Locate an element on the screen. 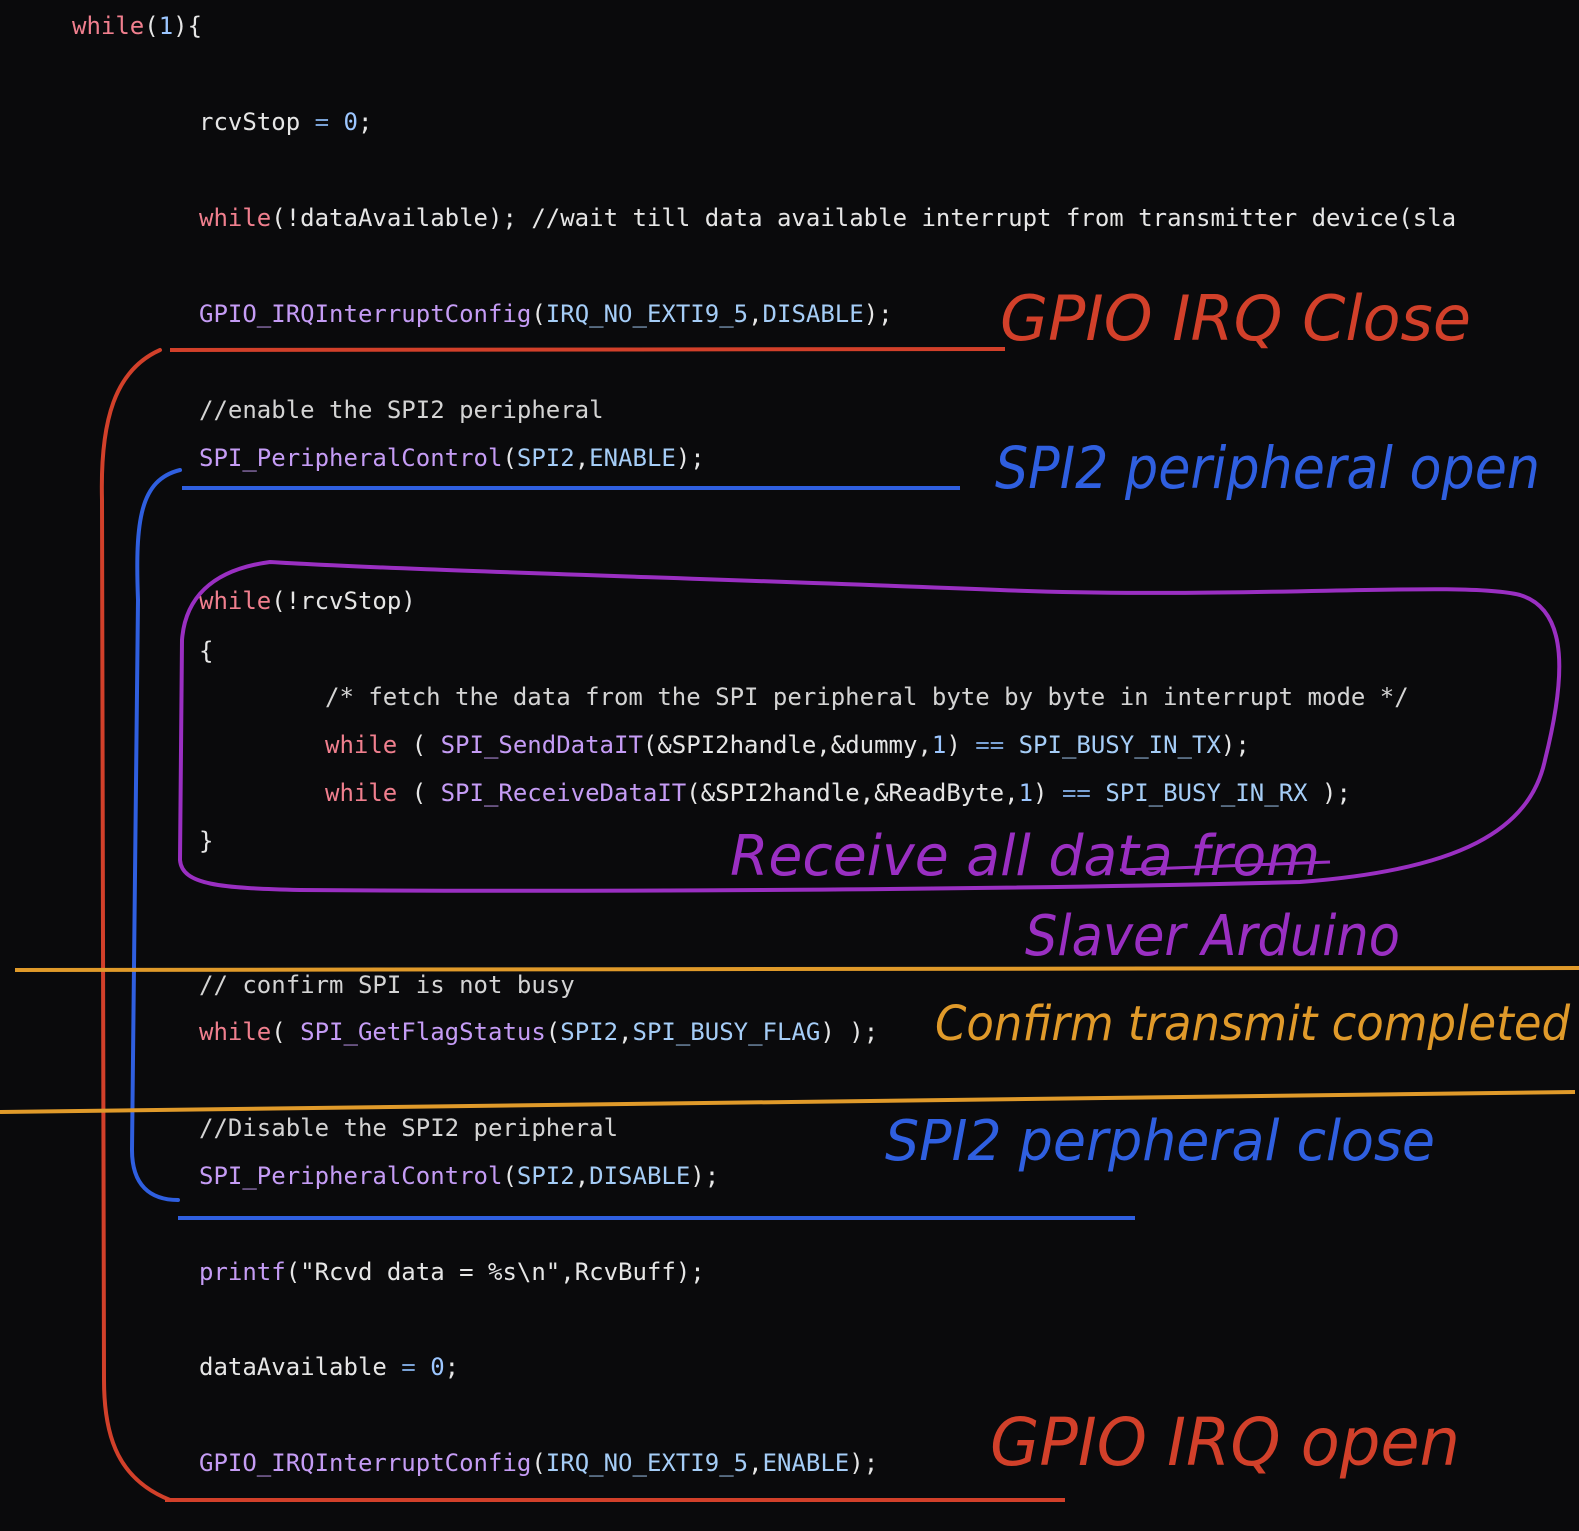 Image resolution: width=1579 pixels, height=1531 pixels. annotation-gpio-close: GPIO IRQ Close is located at coordinates (1235, 318).